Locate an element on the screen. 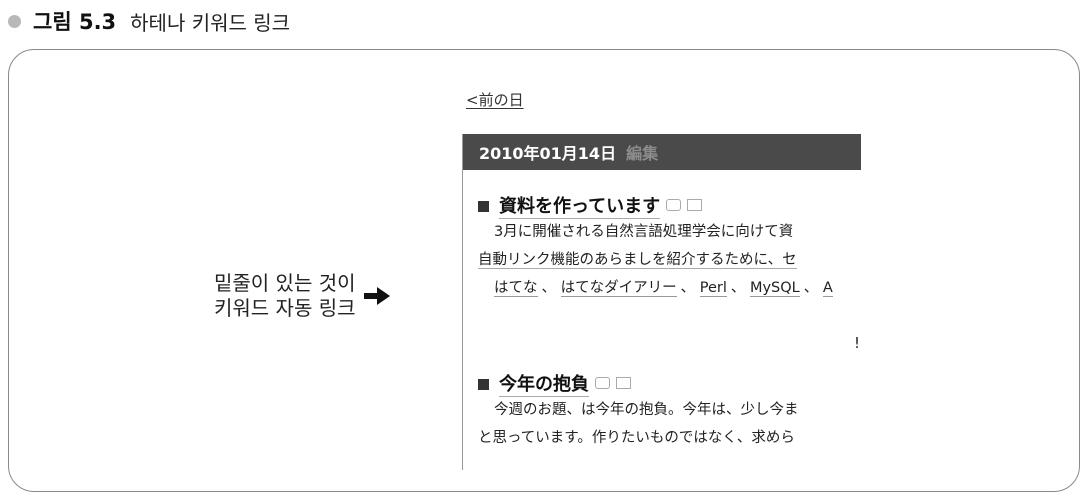 This screenshot has width=1090, height=500. figure-label: 그림 5.3 is located at coordinates (75, 22).